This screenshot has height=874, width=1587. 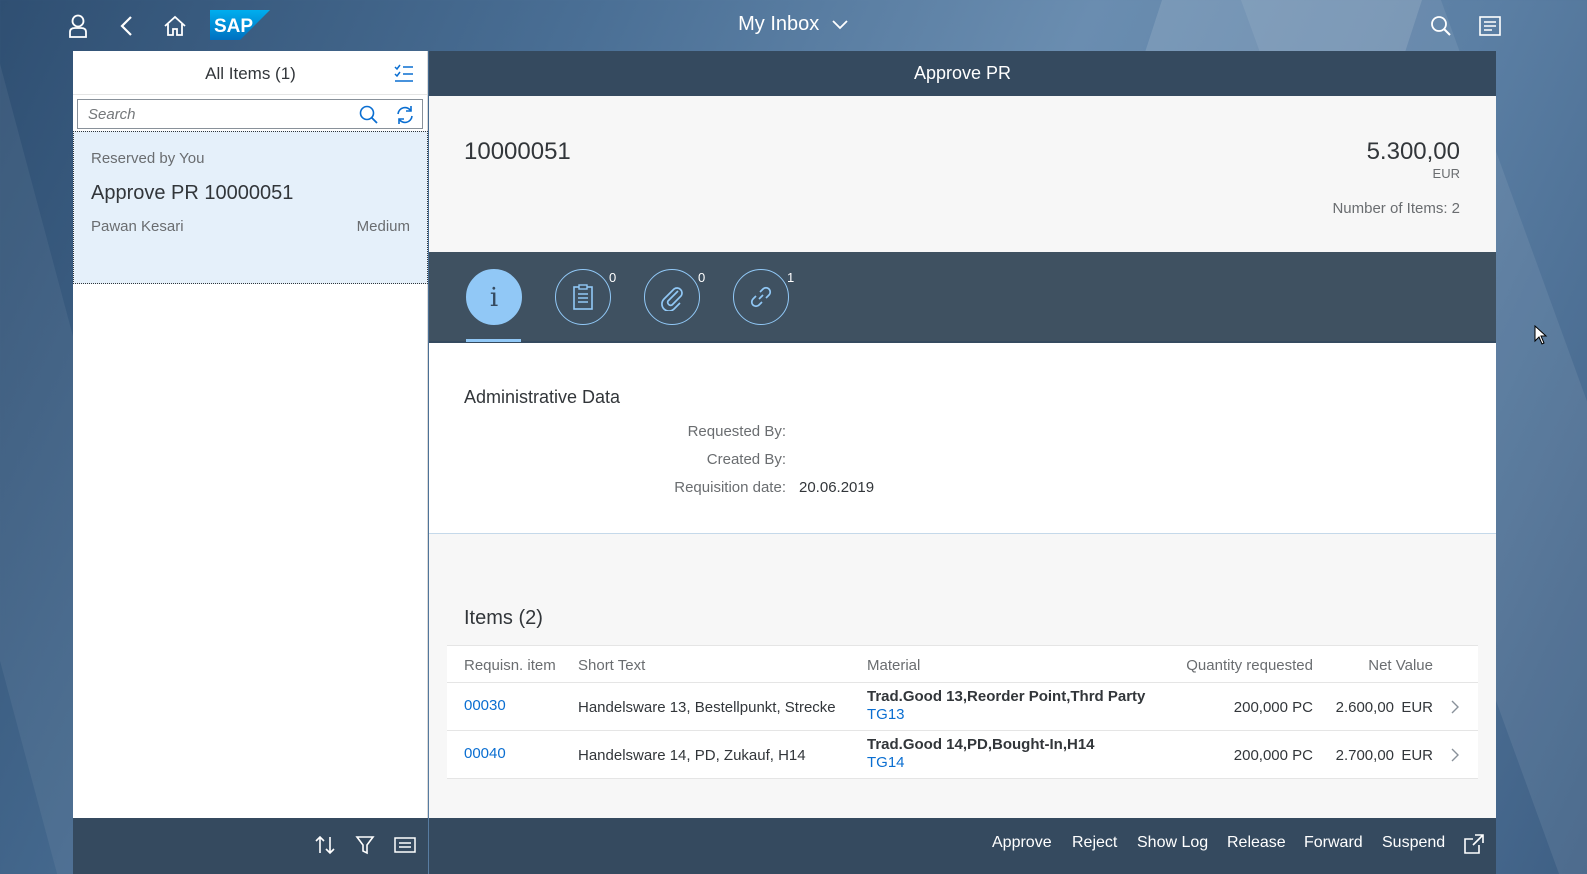 What do you see at coordinates (137, 226) in the screenshot?
I see `item-creator: Pawan Kesari` at bounding box center [137, 226].